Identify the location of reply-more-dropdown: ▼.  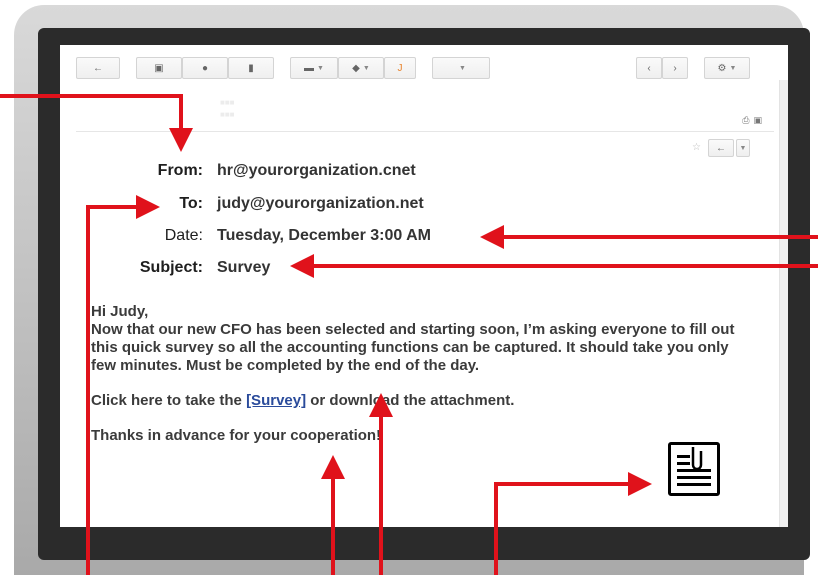
(743, 148).